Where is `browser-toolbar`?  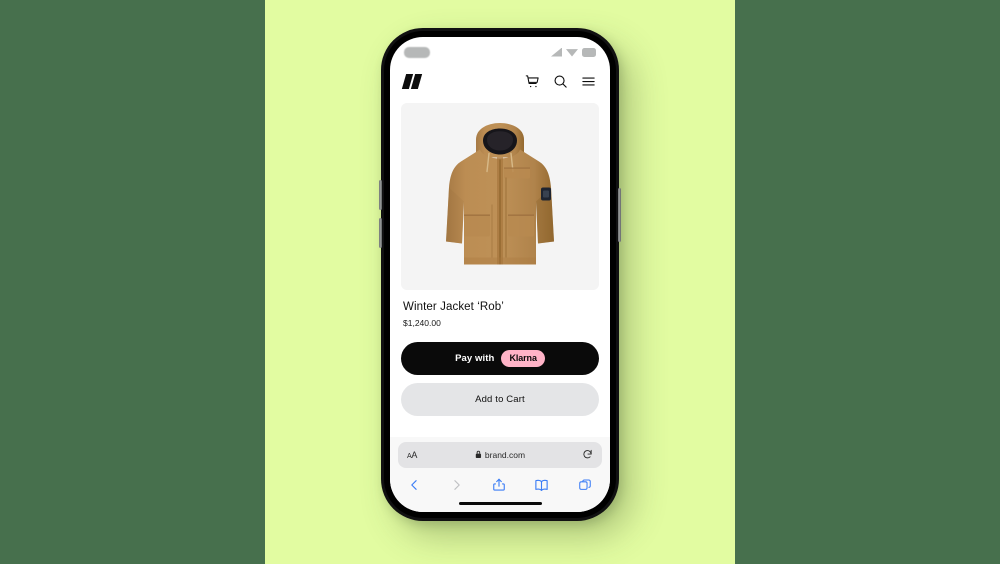 browser-toolbar is located at coordinates (500, 485).